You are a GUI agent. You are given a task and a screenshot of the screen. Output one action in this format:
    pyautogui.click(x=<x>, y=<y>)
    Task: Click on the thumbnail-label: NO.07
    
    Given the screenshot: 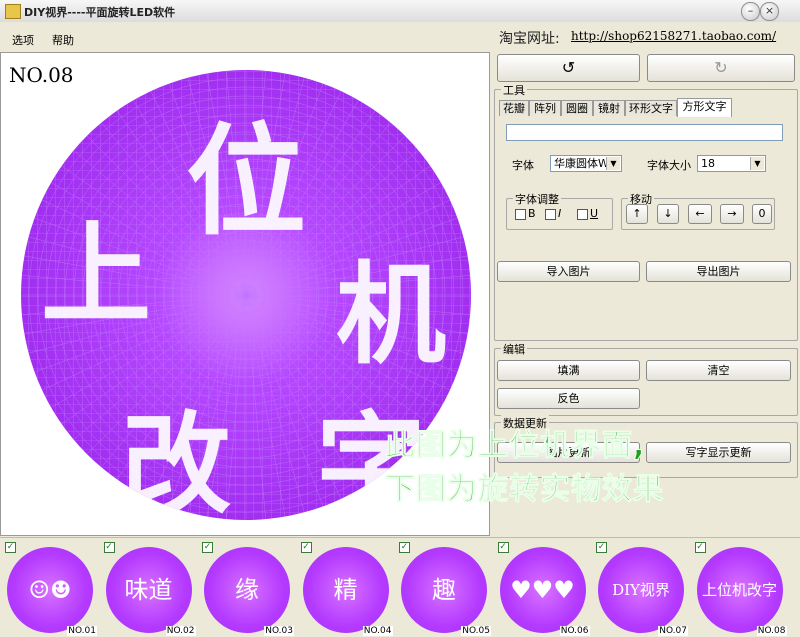 What is the action you would take?
    pyautogui.click(x=673, y=631)
    